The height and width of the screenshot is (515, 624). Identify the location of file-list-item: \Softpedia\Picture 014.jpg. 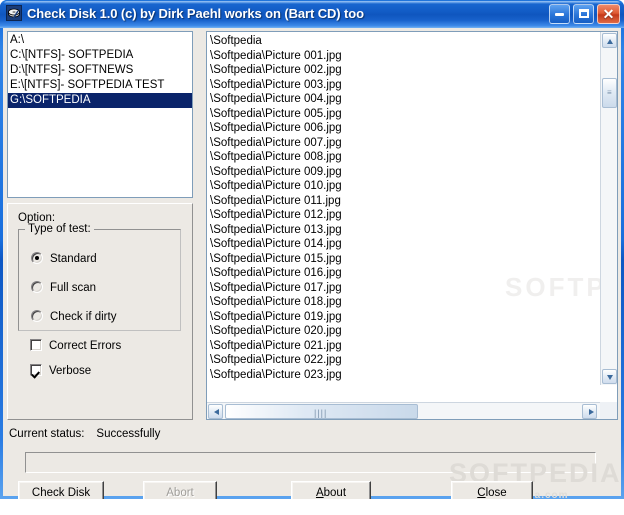
(405, 244).